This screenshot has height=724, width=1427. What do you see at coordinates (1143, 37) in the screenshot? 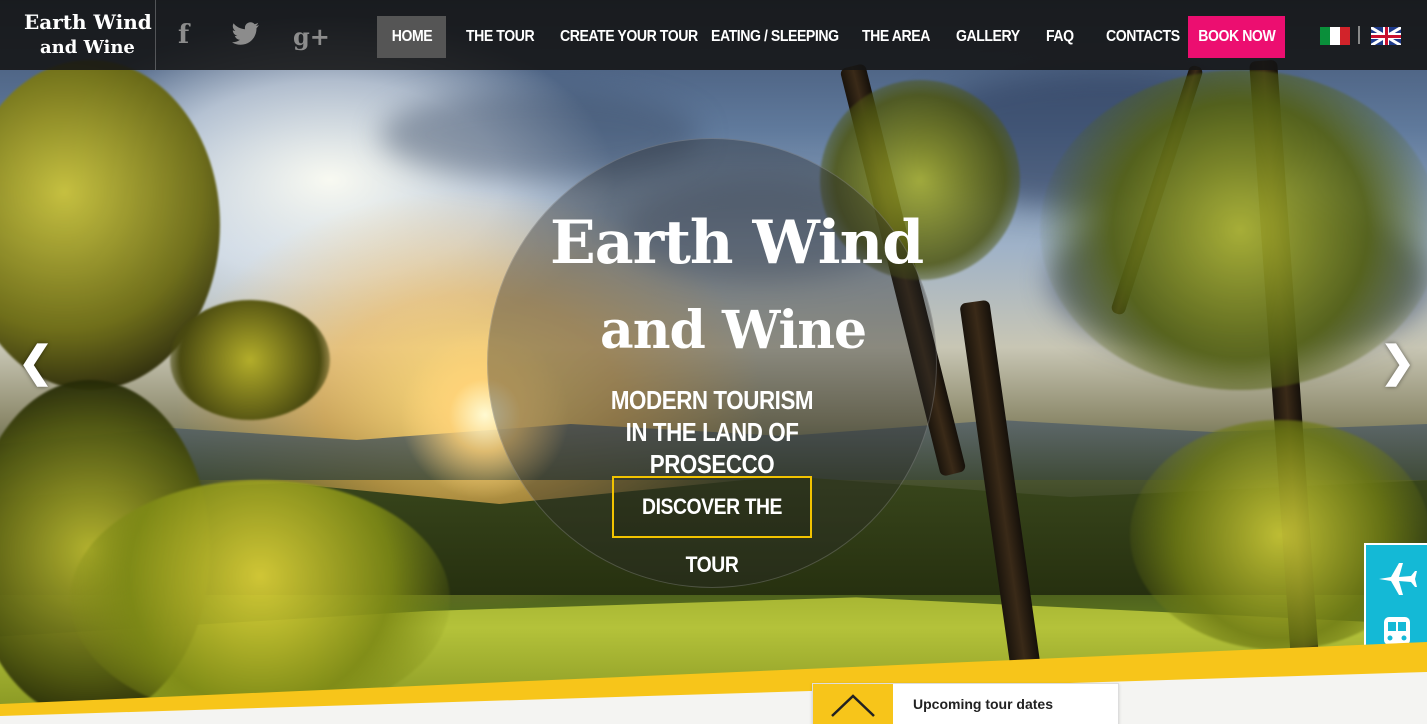
I see `nav-item-contacts: CONTACTS` at bounding box center [1143, 37].